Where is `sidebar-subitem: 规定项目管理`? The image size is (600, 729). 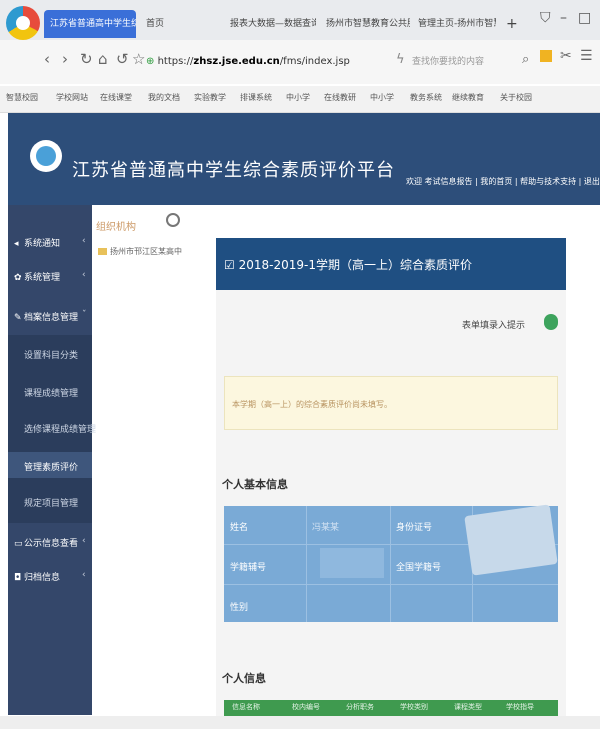 sidebar-subitem: 规定项目管理 is located at coordinates (51, 502).